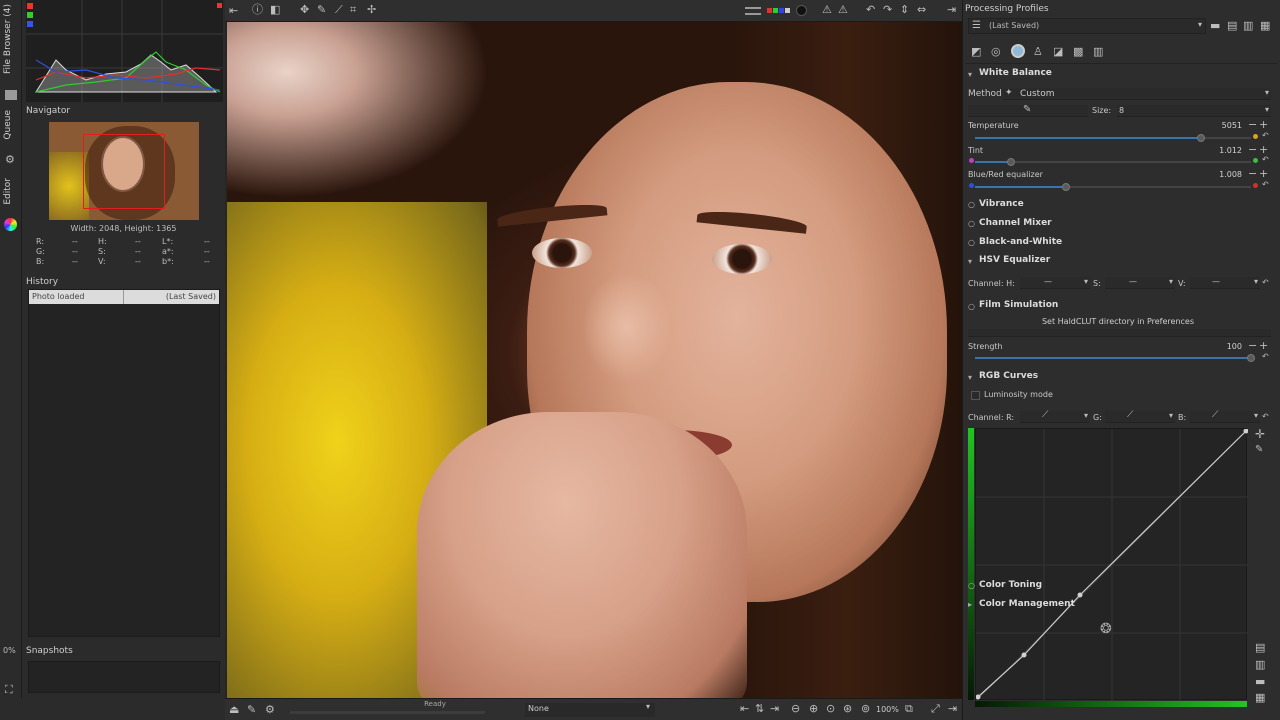 The height and width of the screenshot is (720, 1280). Describe the element at coordinates (1225, 417) in the screenshot. I see `rgb-b-curve-select: ⟋ ▾` at that location.